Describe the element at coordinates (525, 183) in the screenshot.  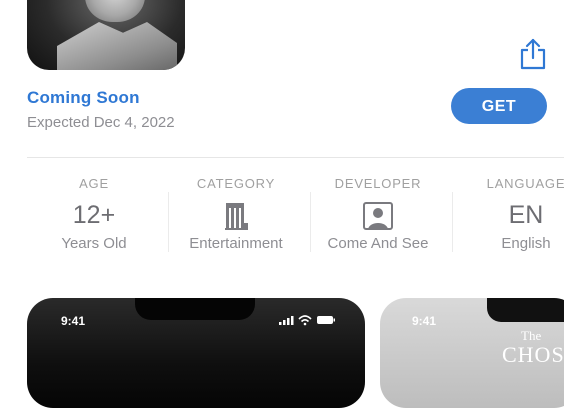
I see `info-language-heading: LANGUAGE` at that location.